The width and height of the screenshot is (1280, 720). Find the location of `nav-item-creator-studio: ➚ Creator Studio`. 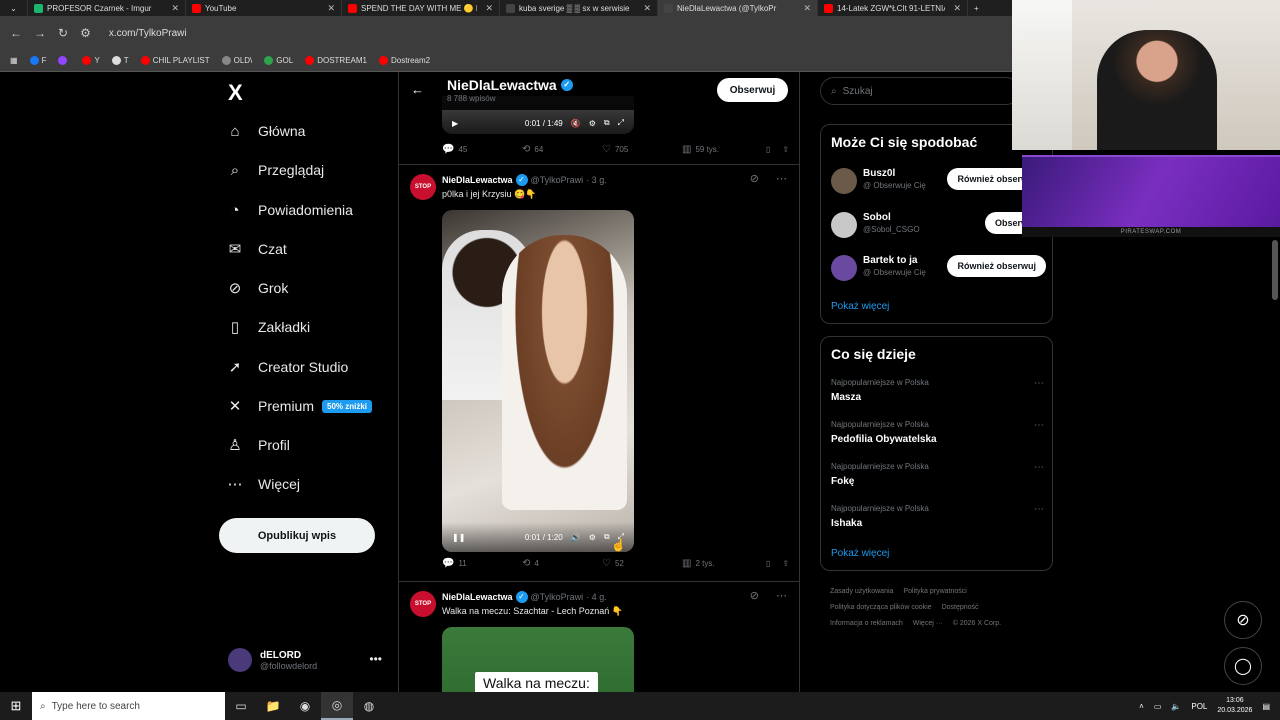

nav-item-creator-studio: ➚ Creator Studio is located at coordinates (287, 367).